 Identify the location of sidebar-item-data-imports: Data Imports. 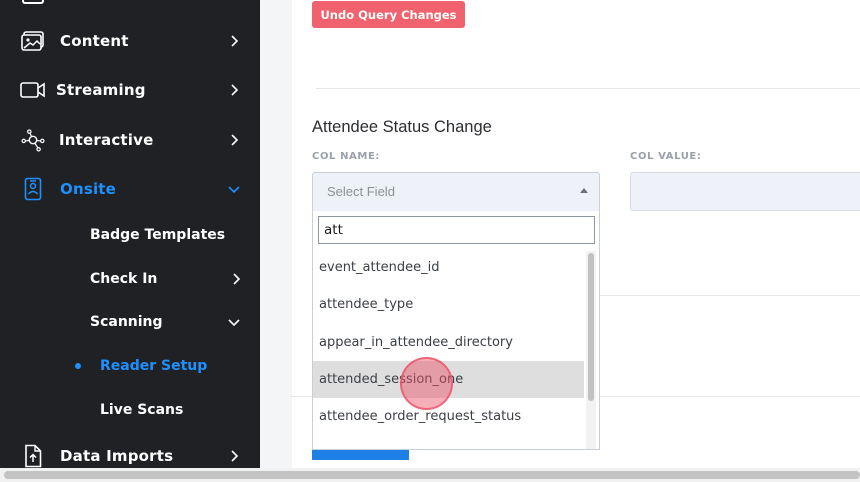
(130, 452).